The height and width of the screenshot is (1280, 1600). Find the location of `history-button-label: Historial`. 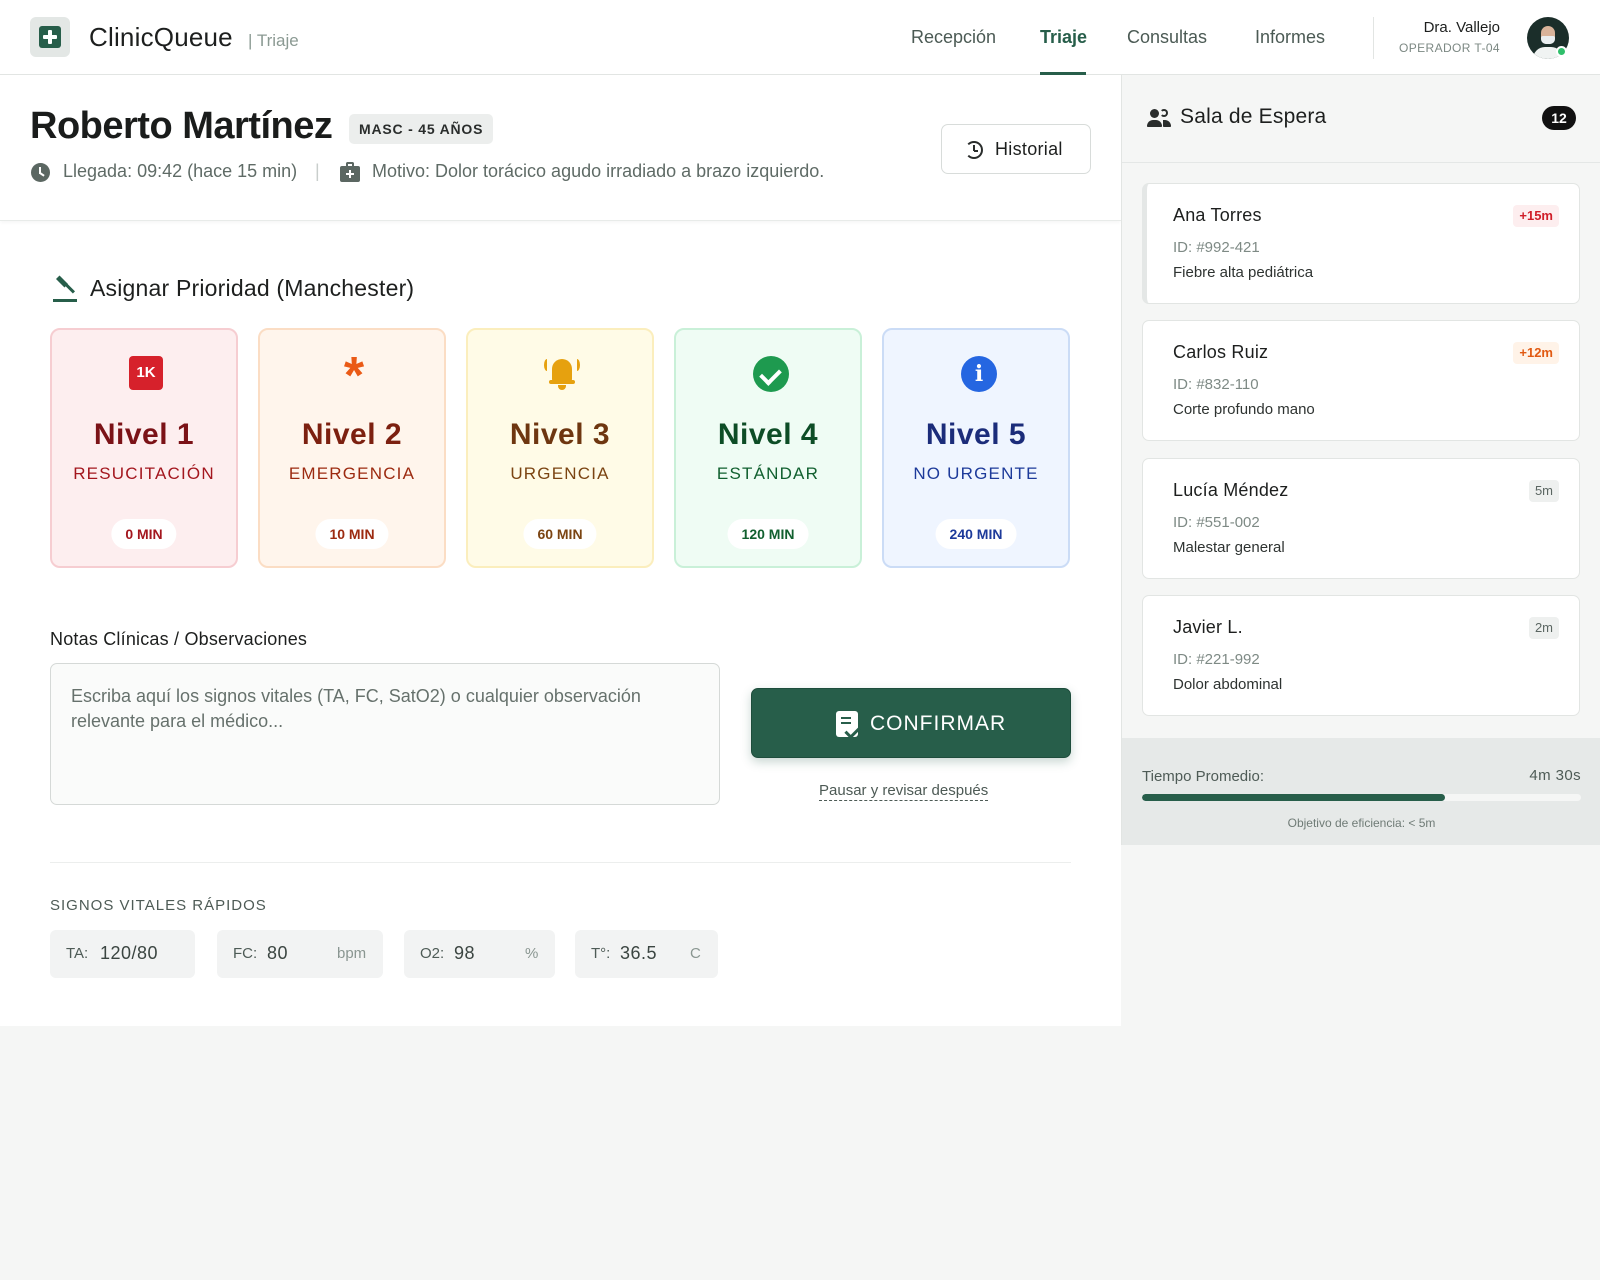

history-button-label: Historial is located at coordinates (1029, 149).